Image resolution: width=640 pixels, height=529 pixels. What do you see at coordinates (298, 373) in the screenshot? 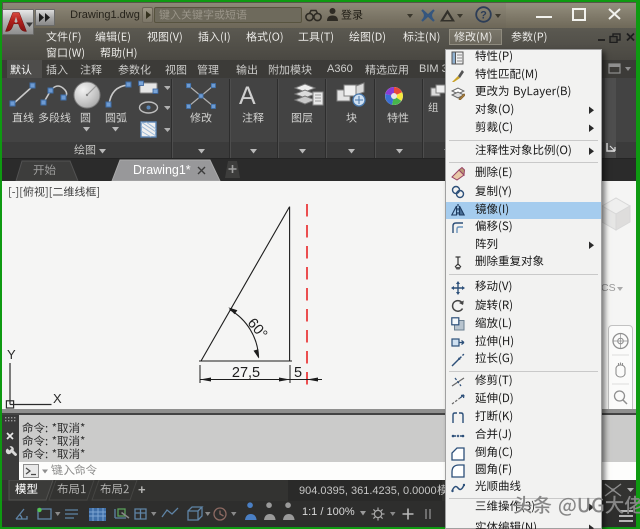
I see `svg-text: 5` at bounding box center [298, 373].